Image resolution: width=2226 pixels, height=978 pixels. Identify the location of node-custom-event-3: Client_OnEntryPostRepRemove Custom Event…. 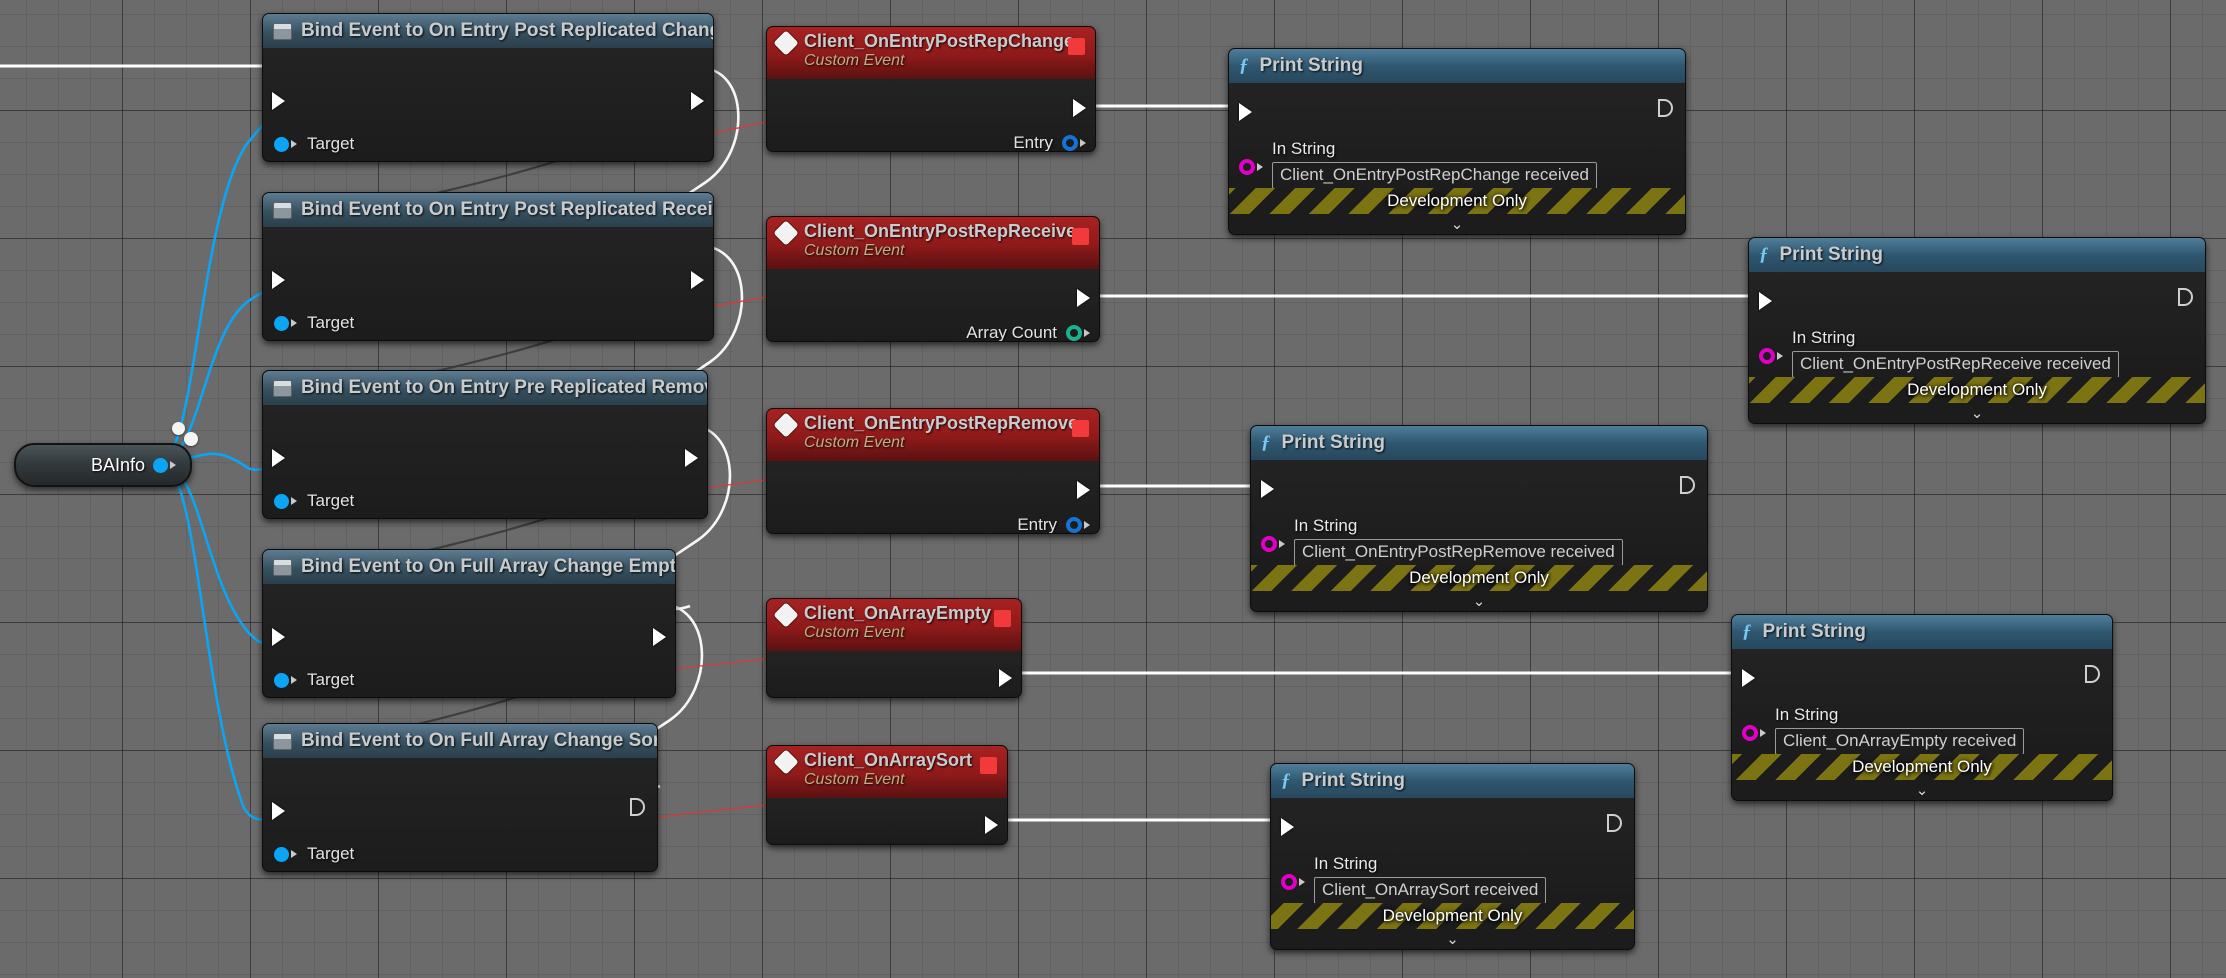
(933, 471).